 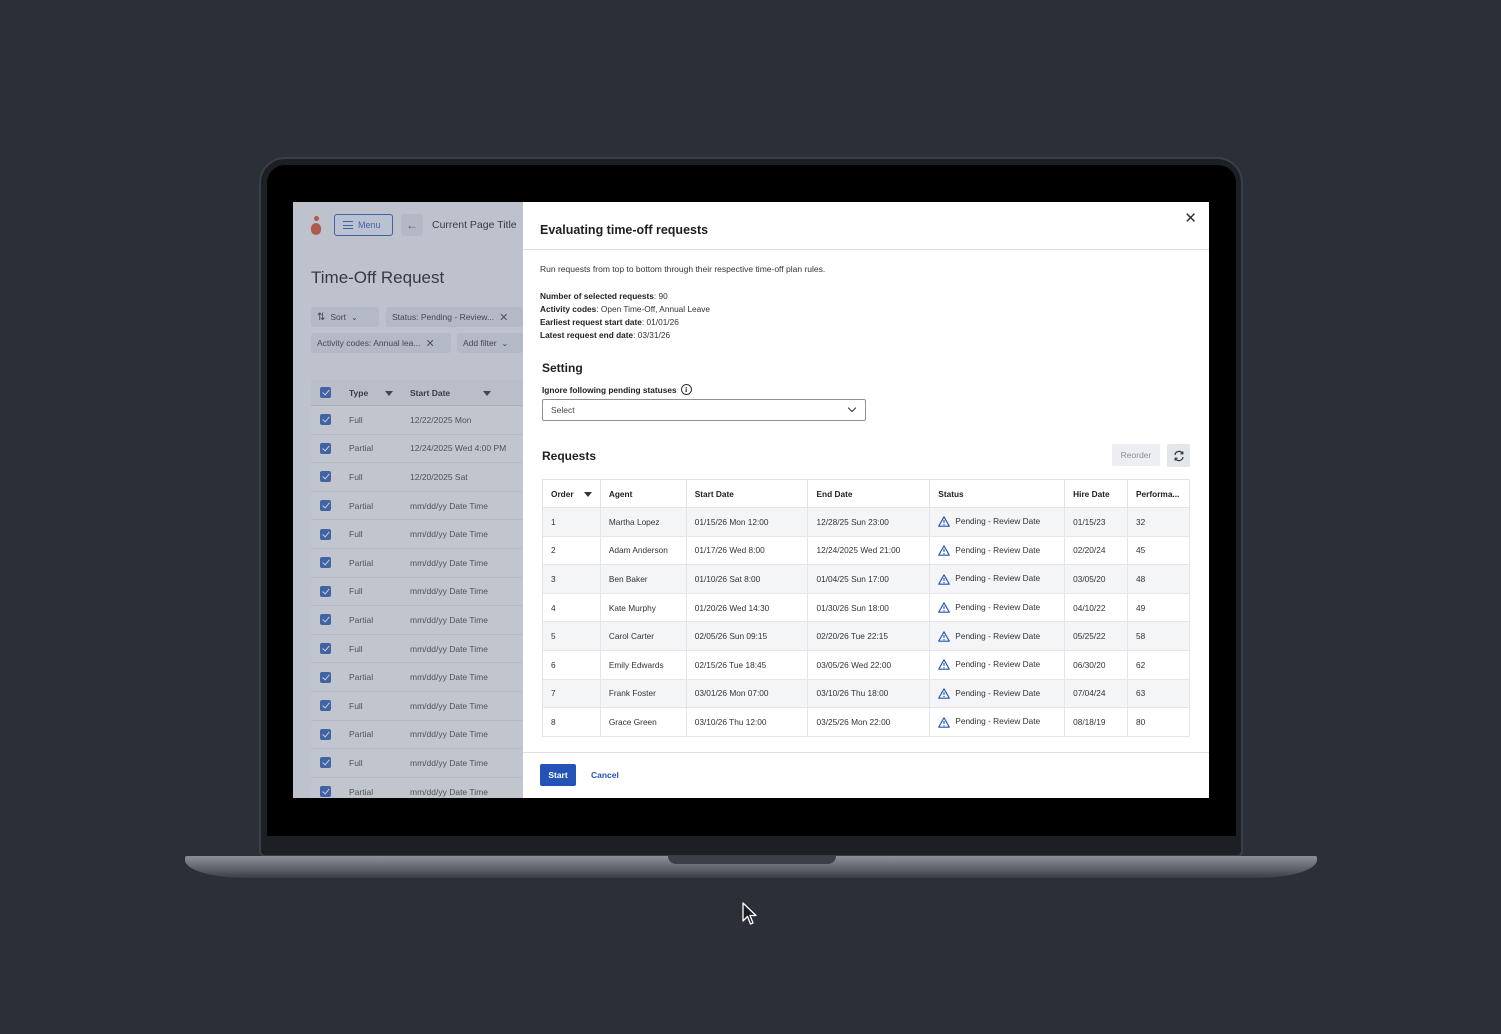 What do you see at coordinates (609, 389) in the screenshot?
I see `field-label-text: Ignore following pending statuses` at bounding box center [609, 389].